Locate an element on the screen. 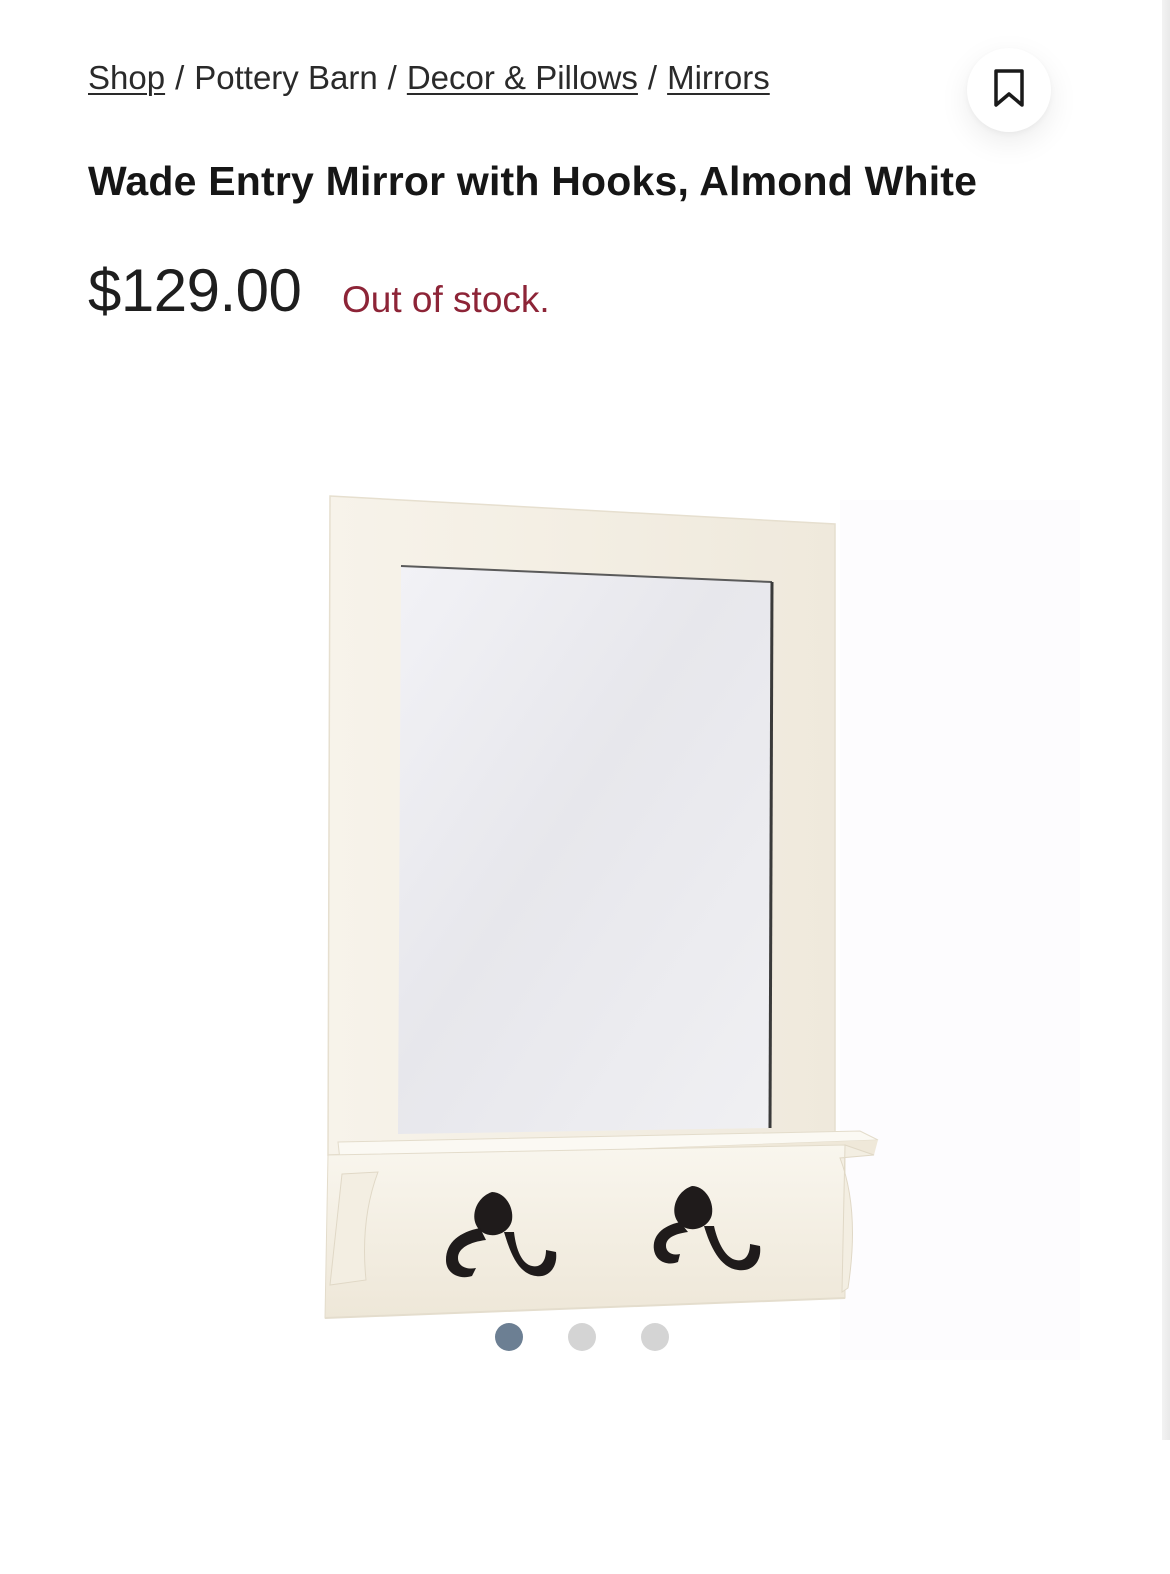  carousel-dots is located at coordinates (582, 1337).